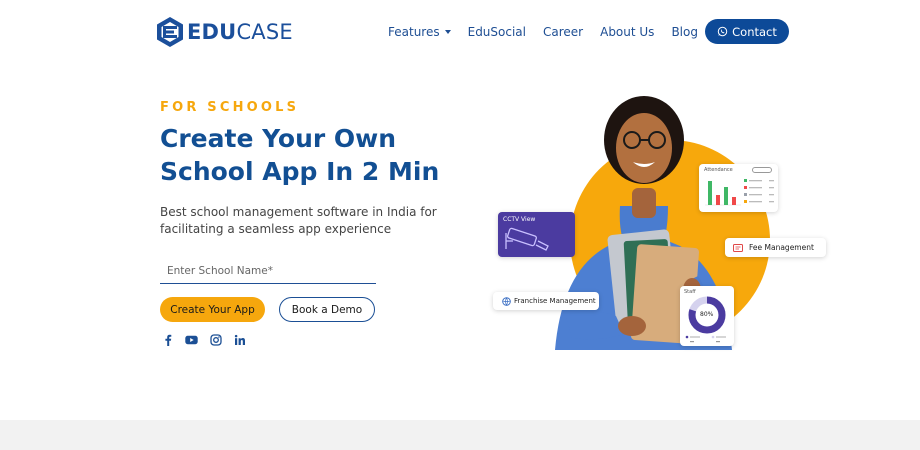 This screenshot has width=920, height=450. I want to click on staff-legend, so click(705, 339).